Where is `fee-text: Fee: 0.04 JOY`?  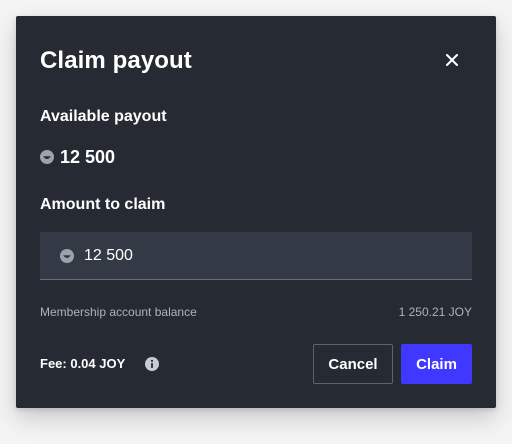
fee-text: Fee: 0.04 JOY is located at coordinates (83, 363).